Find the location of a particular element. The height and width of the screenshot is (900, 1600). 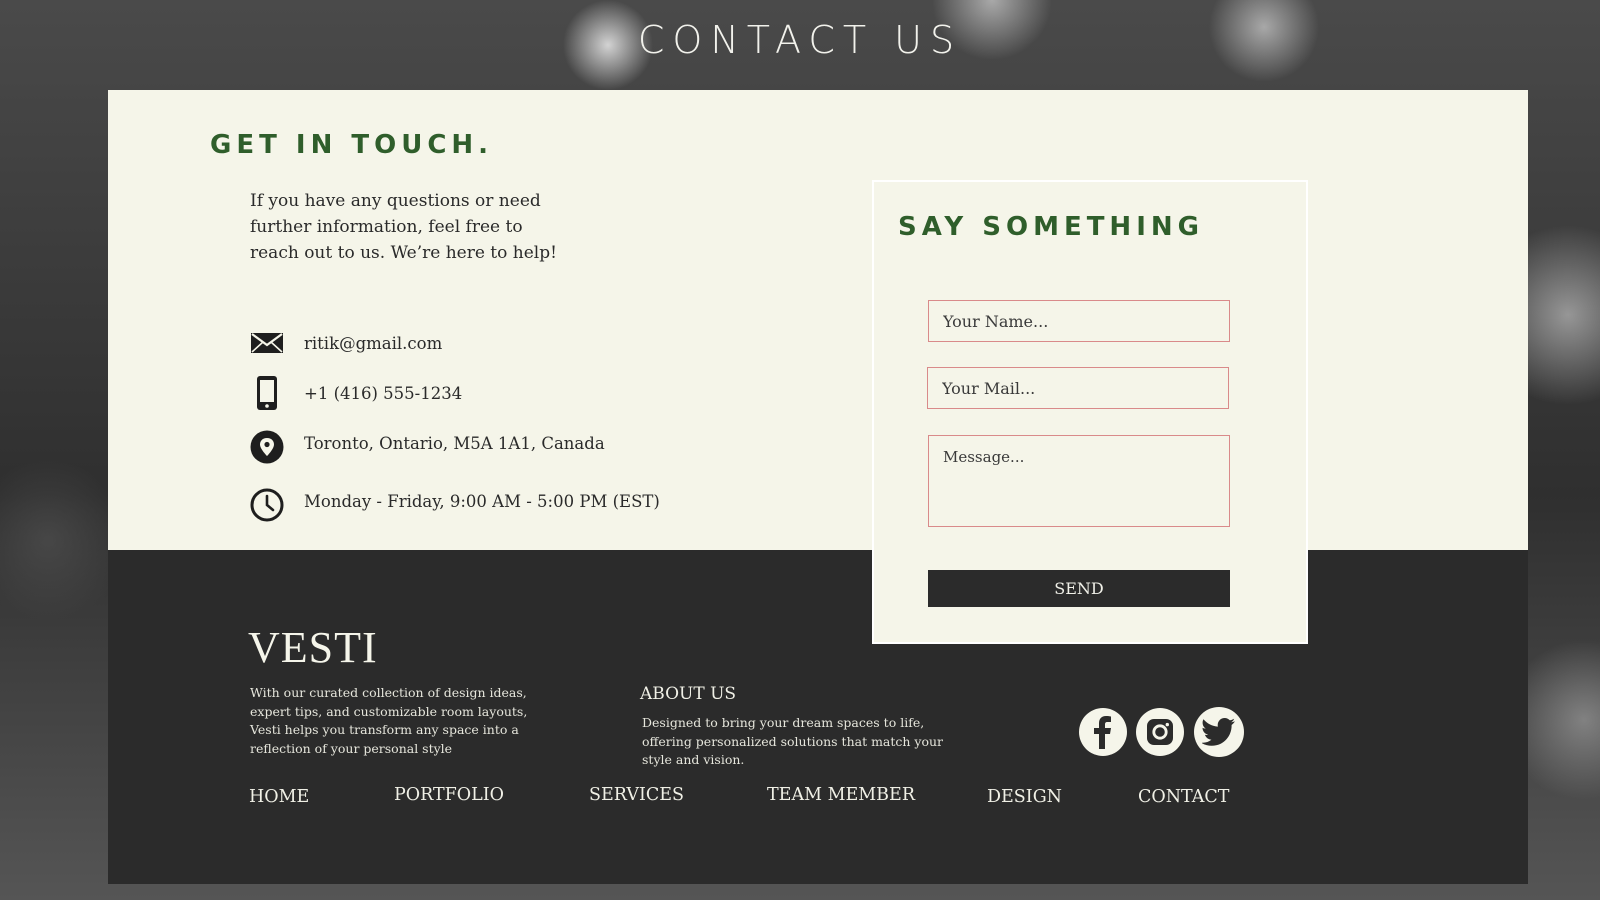

mail-input is located at coordinates (1078, 388).